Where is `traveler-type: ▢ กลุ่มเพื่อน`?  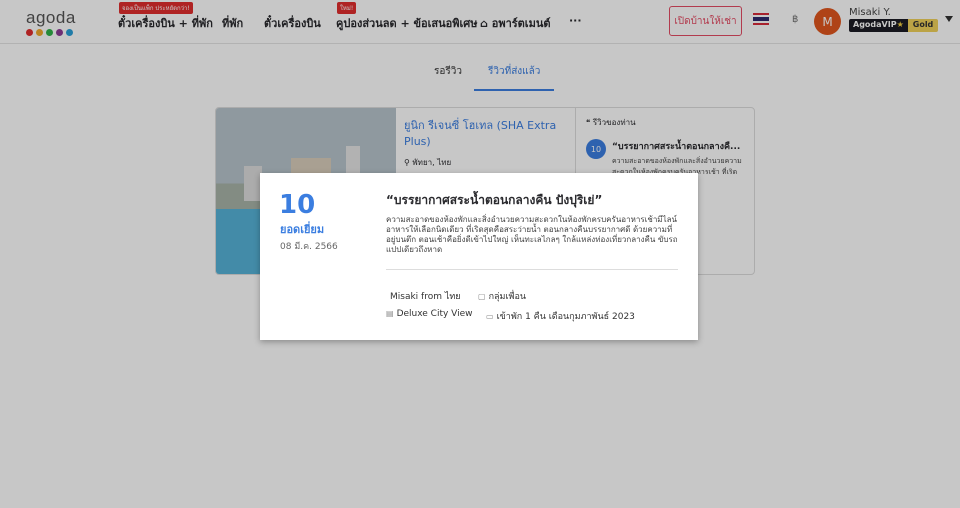
traveler-type: ▢ กลุ่มเพื่อน is located at coordinates (502, 297).